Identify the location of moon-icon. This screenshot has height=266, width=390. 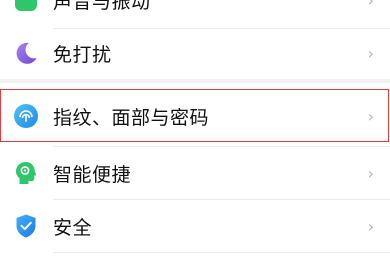
(26, 53).